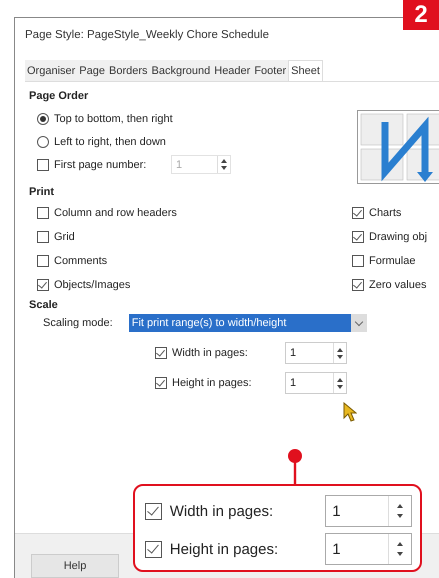  I want to click on tab: Footer, so click(270, 70).